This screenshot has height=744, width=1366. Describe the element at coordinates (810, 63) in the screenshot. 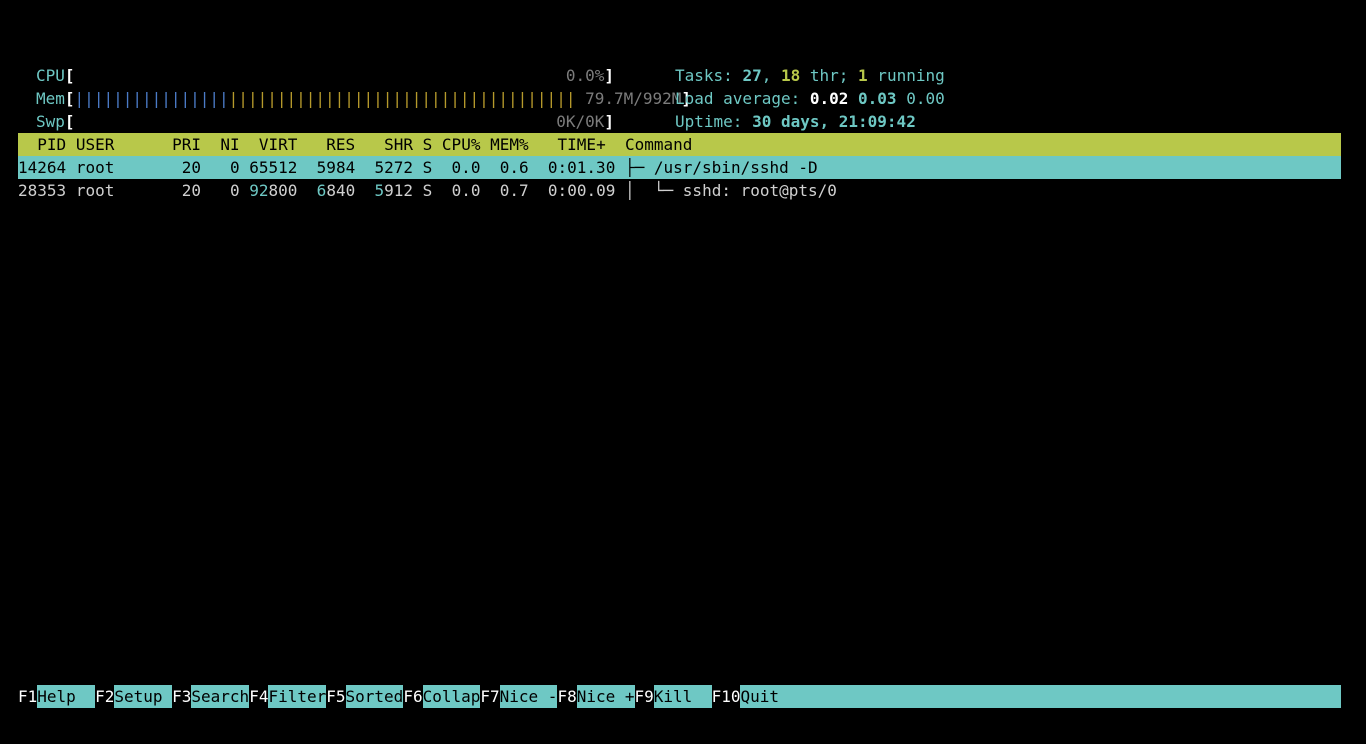

I see `tasks-info: Tasks: 27, 18 thr; 1 running` at that location.